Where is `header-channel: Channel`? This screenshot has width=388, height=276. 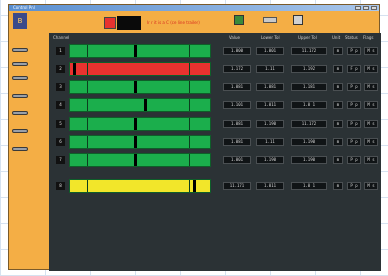 header-channel: Channel is located at coordinates (61, 37).